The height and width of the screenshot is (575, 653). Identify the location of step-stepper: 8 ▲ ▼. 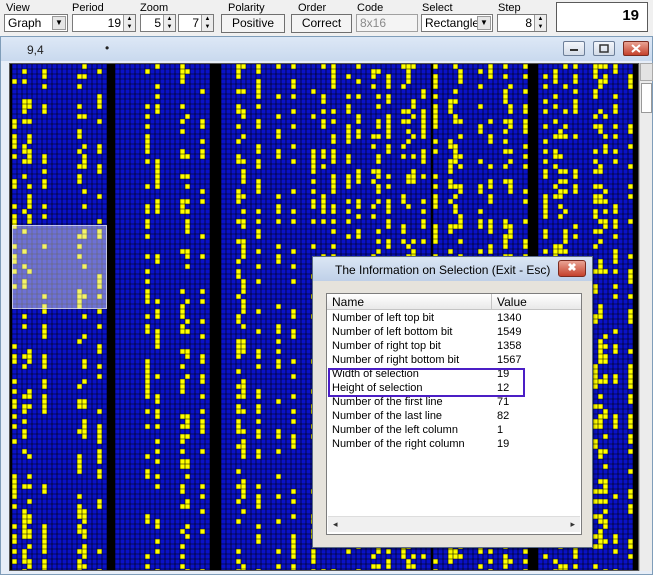
(522, 23).